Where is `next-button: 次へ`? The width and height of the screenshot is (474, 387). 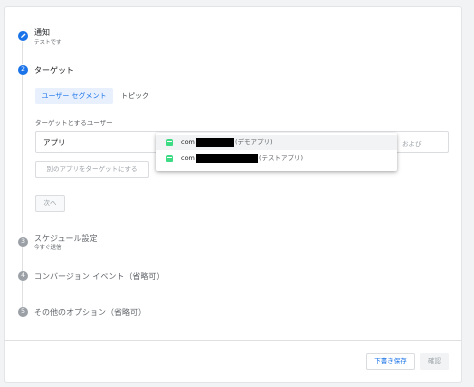
next-button: 次へ is located at coordinates (50, 203).